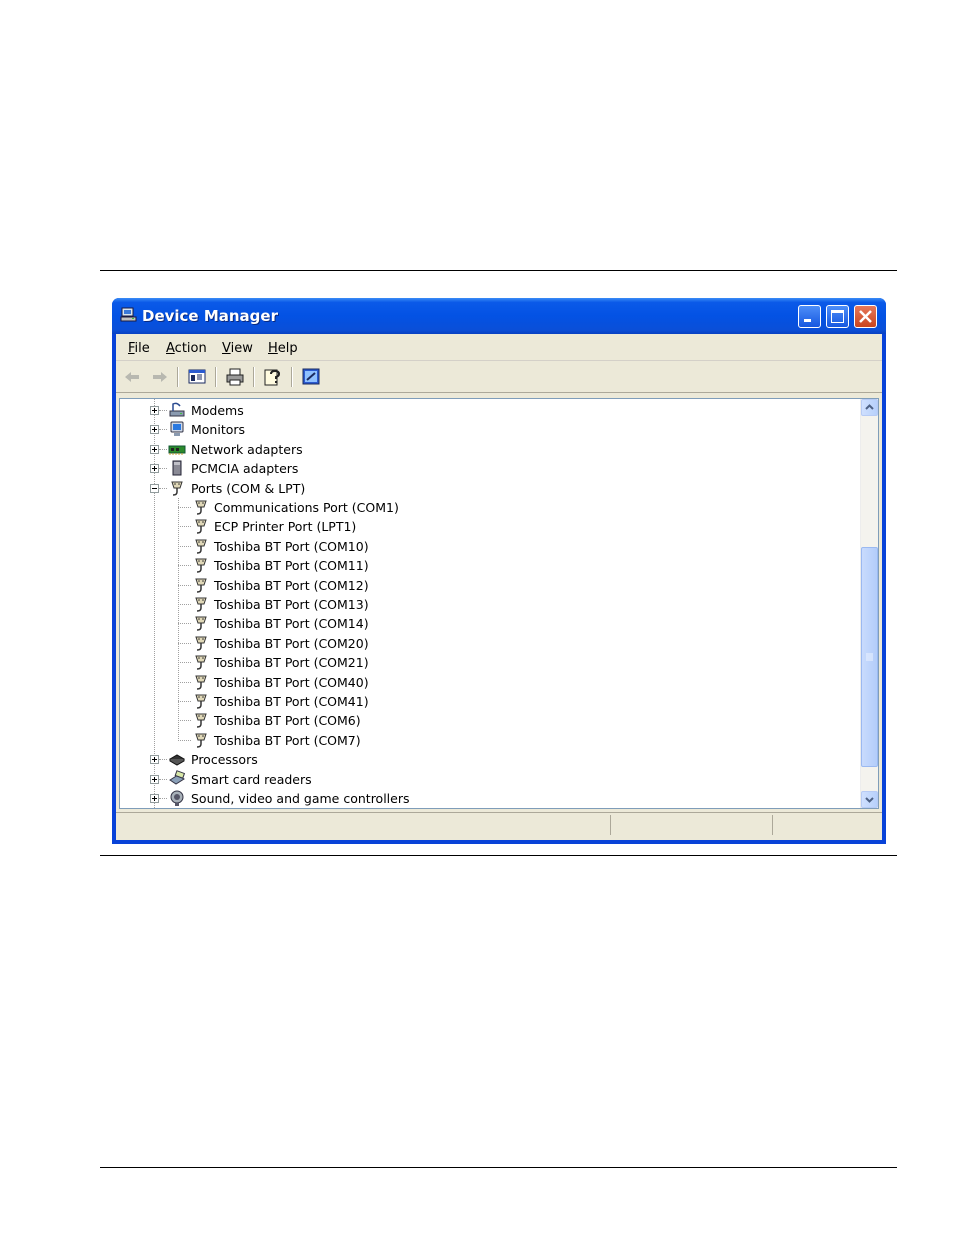 The image size is (954, 1235). Describe the element at coordinates (237, 348) in the screenshot. I see `menu-view: View` at that location.